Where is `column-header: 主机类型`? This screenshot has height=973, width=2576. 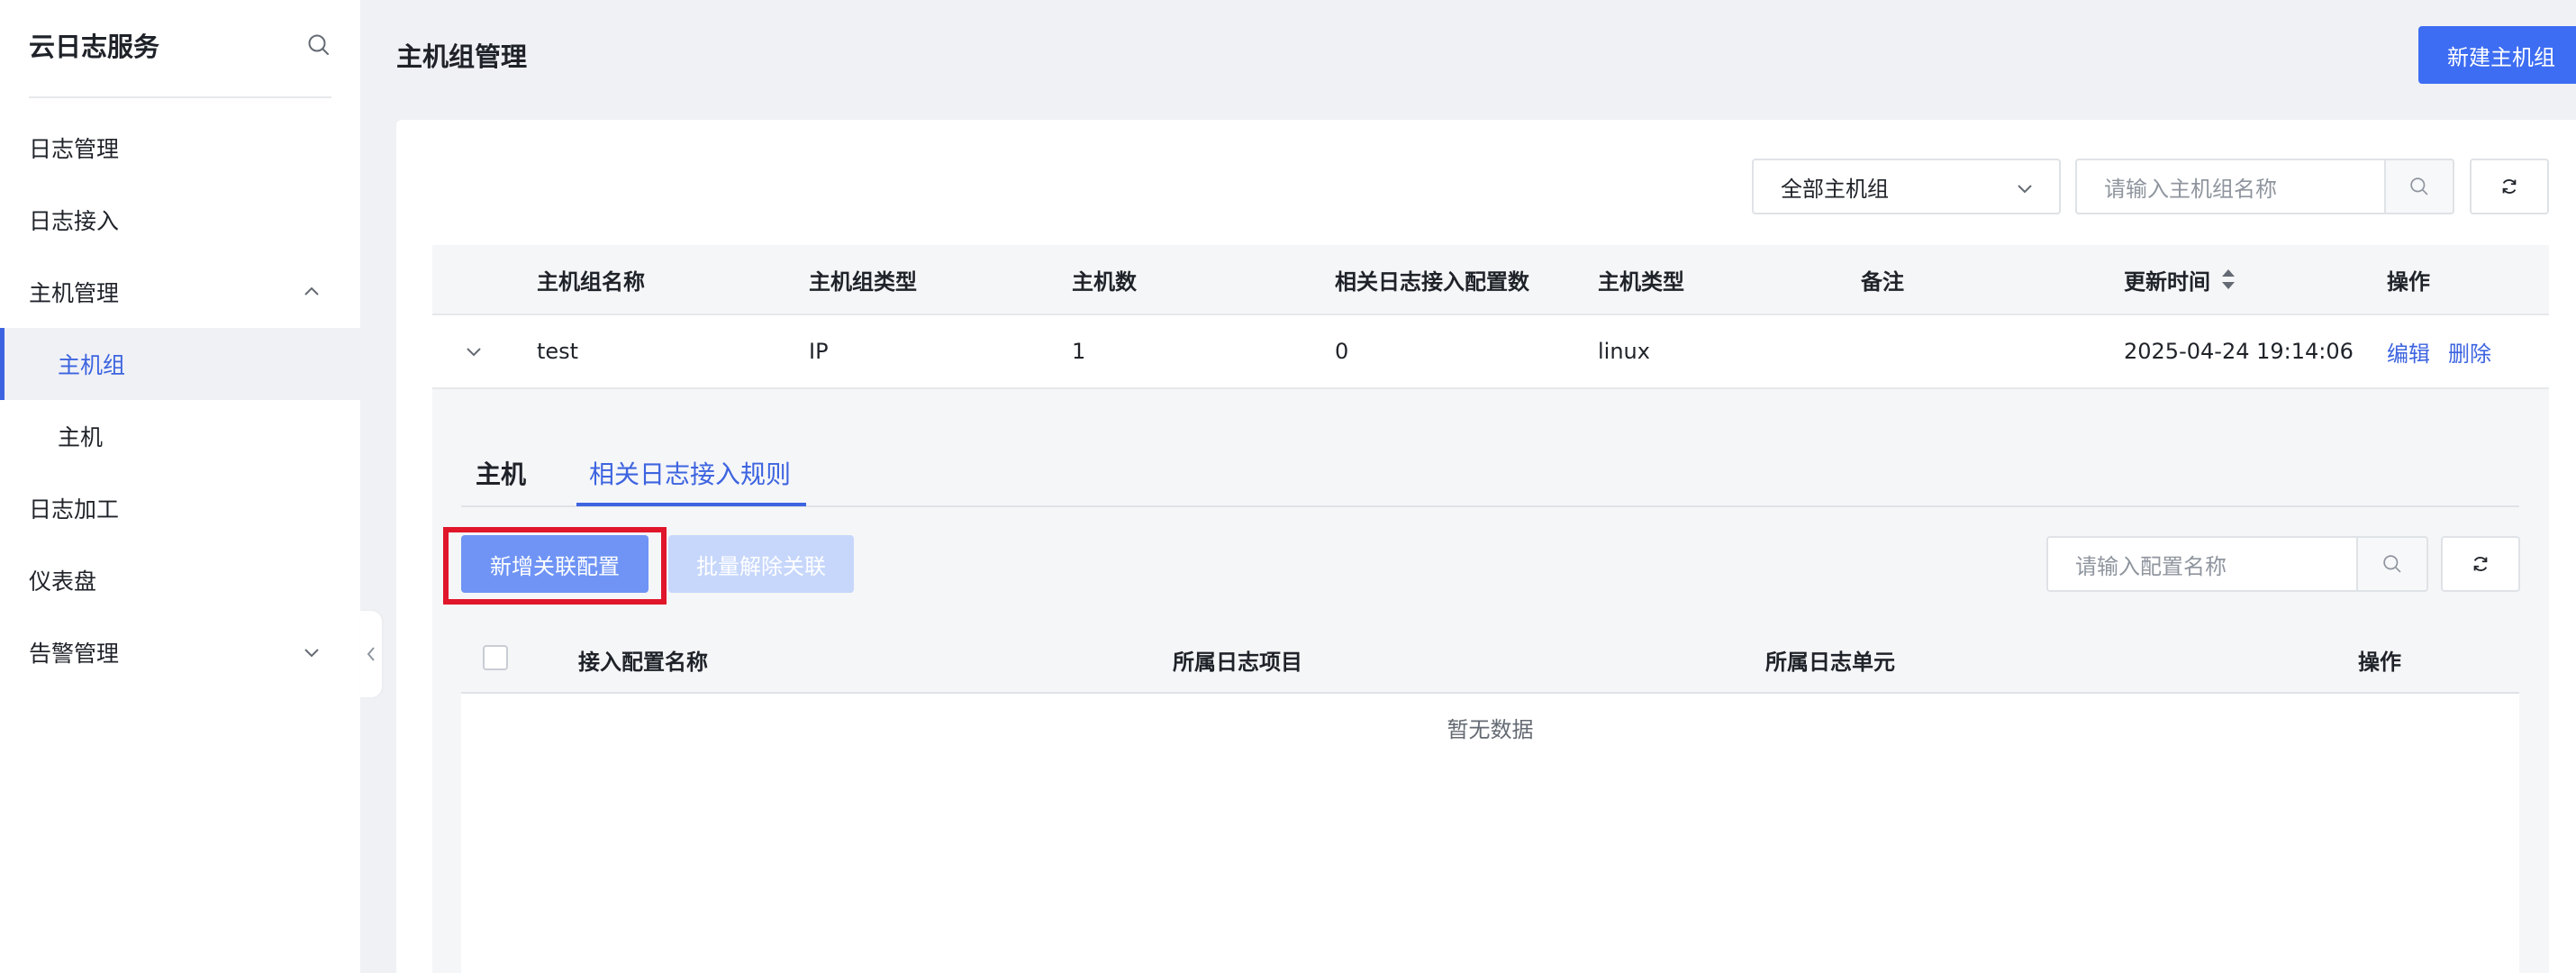
column-header: 主机类型 is located at coordinates (1641, 281).